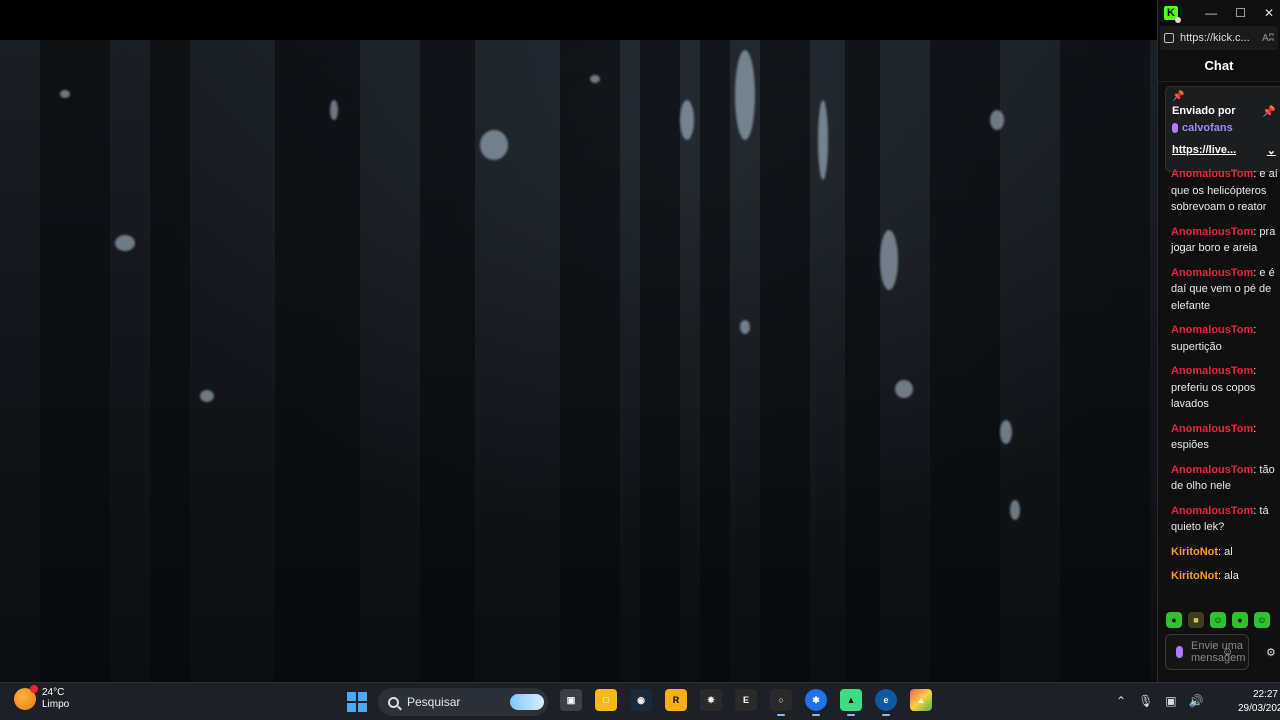 This screenshot has width=1280, height=720. I want to click on search-icon, so click(393, 702).